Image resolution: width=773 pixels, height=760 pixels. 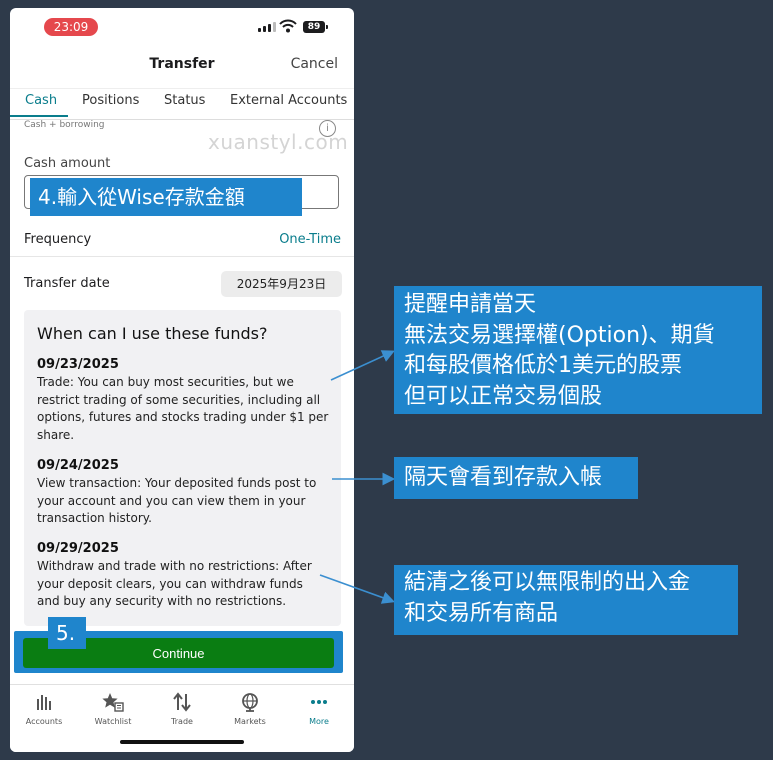 What do you see at coordinates (78, 465) in the screenshot?
I see `funds-entry-date: 09/24/2025` at bounding box center [78, 465].